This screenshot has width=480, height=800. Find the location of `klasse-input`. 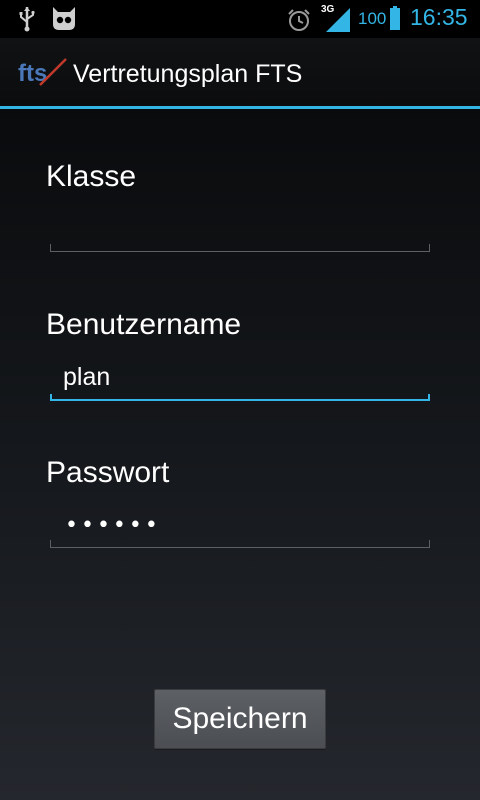

klasse-input is located at coordinates (240, 228).